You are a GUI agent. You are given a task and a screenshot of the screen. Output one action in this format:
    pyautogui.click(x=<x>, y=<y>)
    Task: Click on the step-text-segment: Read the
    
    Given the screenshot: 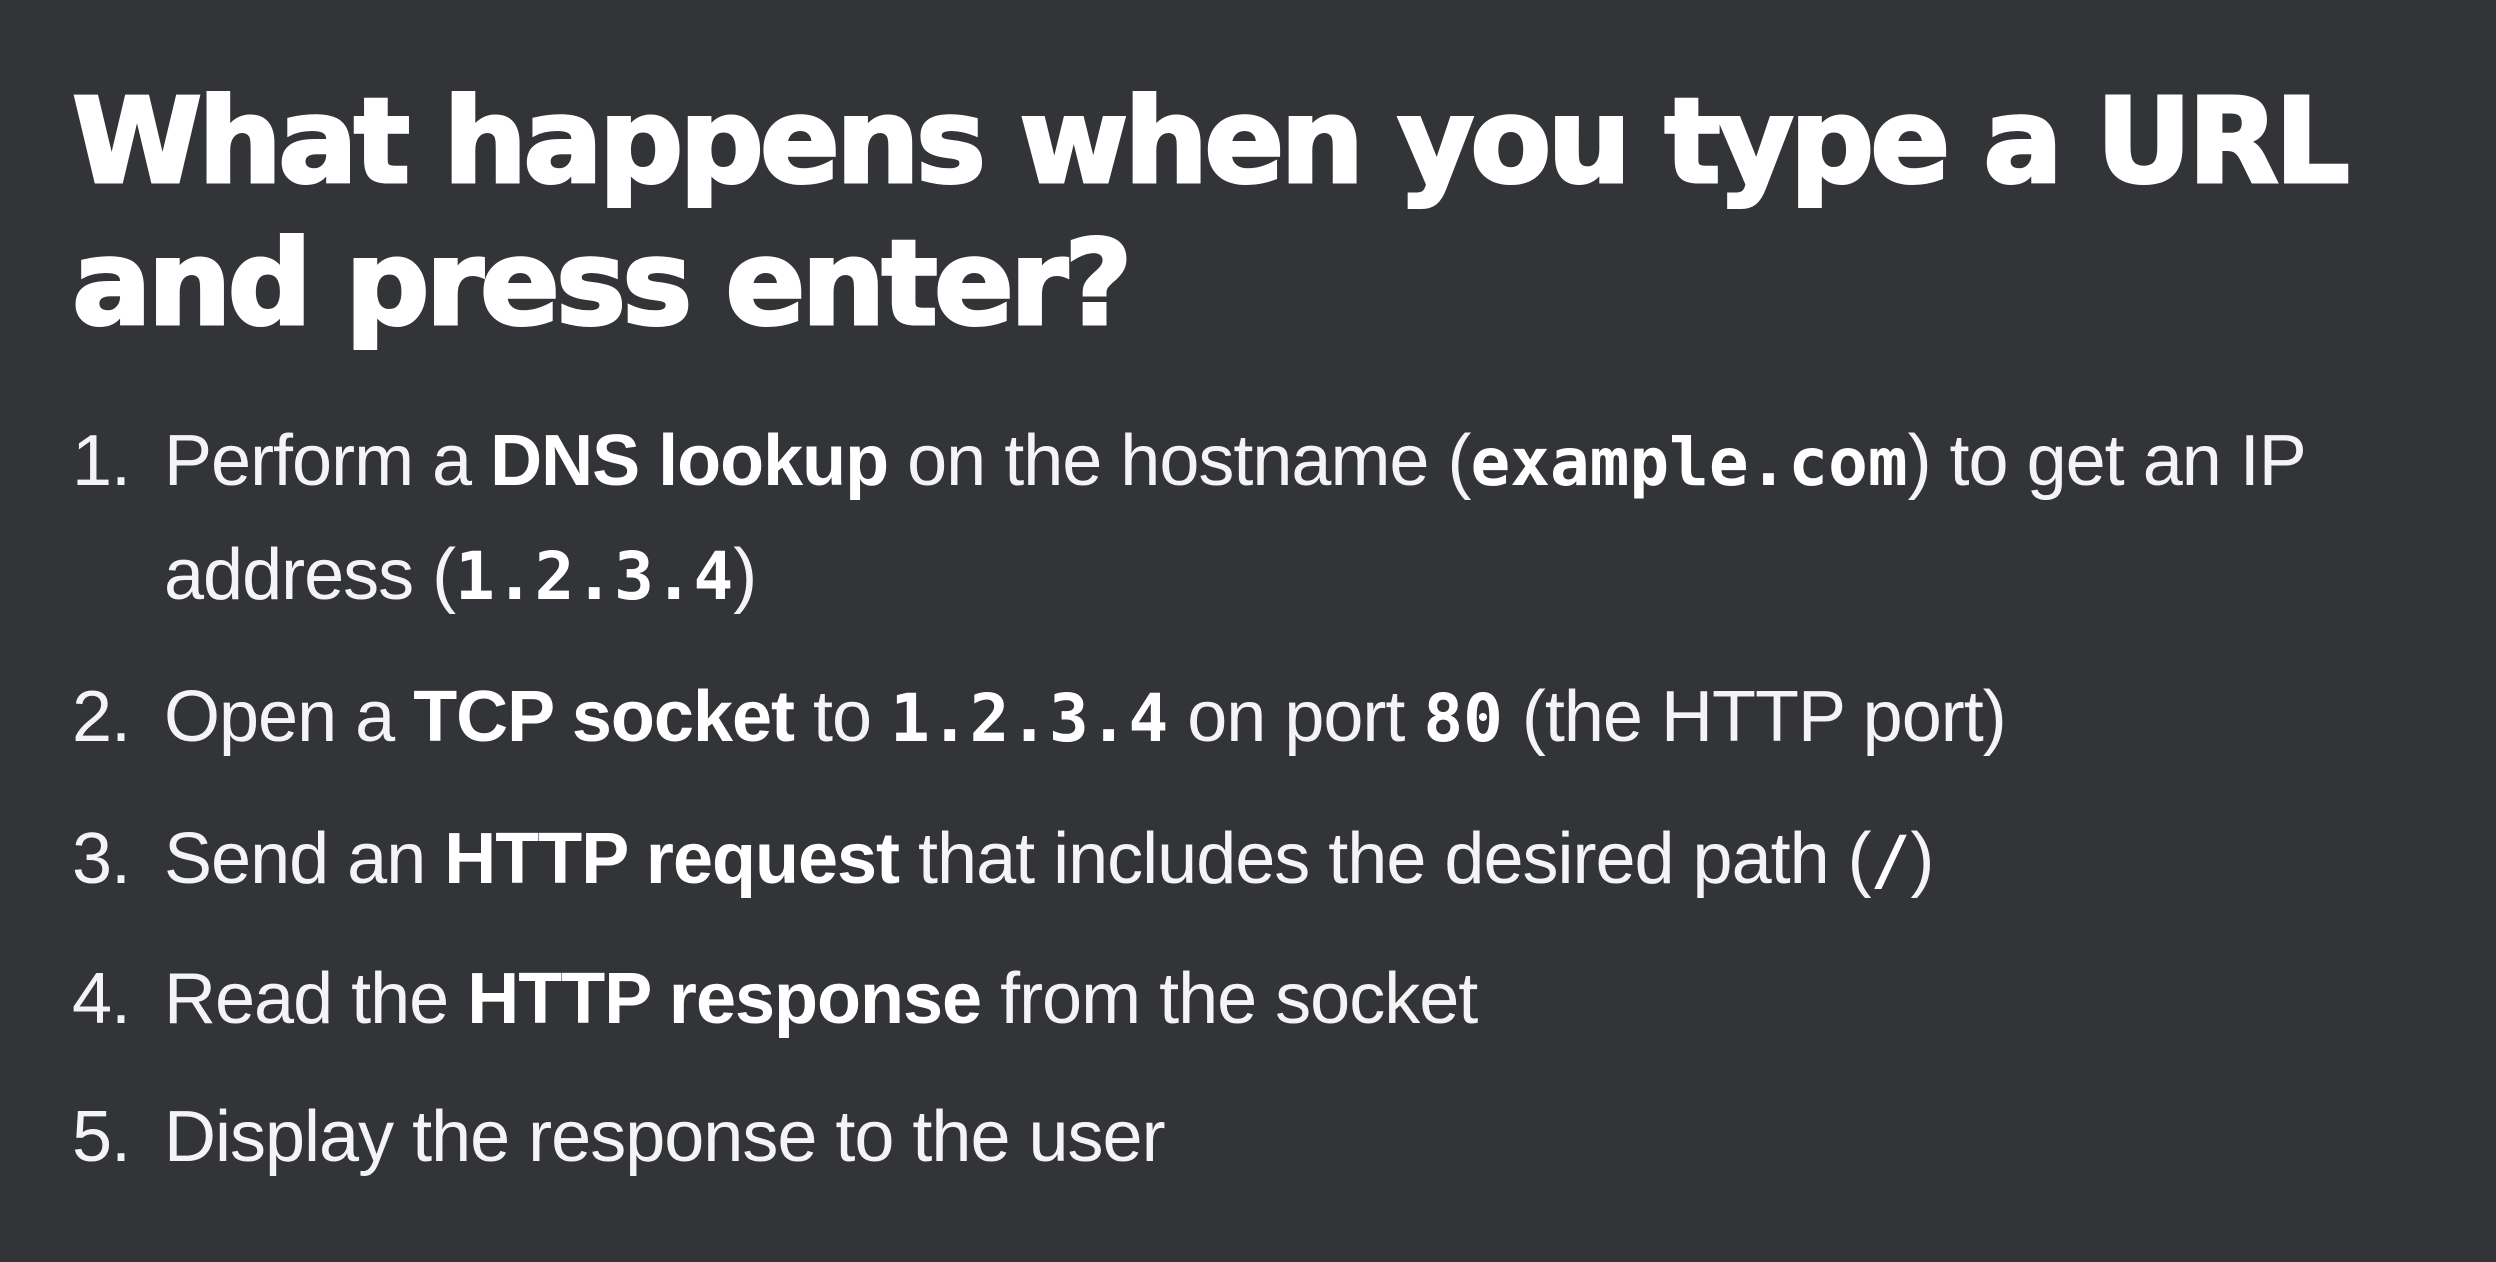 What is the action you would take?
    pyautogui.click(x=316, y=999)
    